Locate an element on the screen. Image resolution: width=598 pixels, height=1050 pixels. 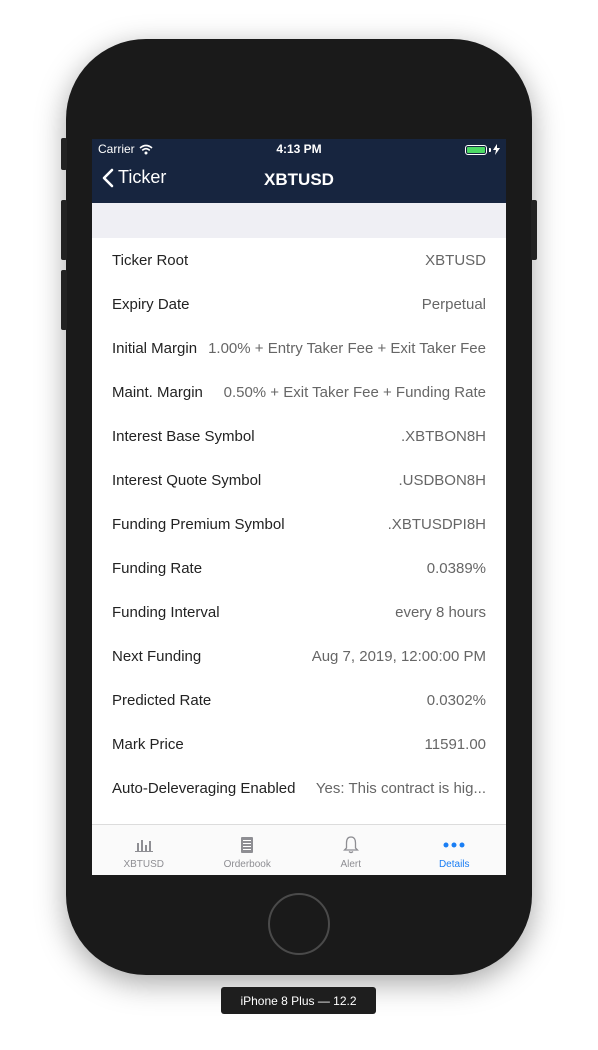
navigation-bar: Carrier 4:13 PM Ticker XBTUSD is located at coordinates (299, 171).